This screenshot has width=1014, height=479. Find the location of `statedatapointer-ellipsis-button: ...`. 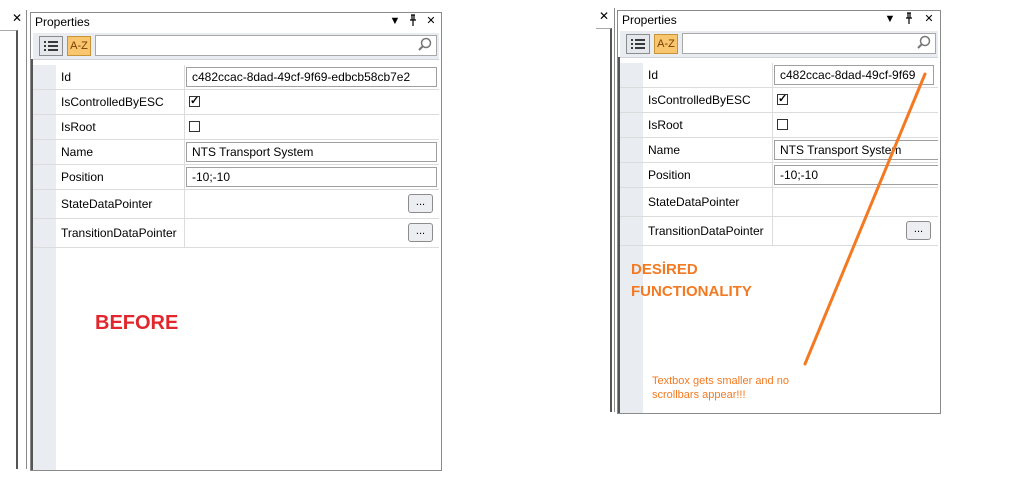

statedatapointer-ellipsis-button: ... is located at coordinates (420, 203).